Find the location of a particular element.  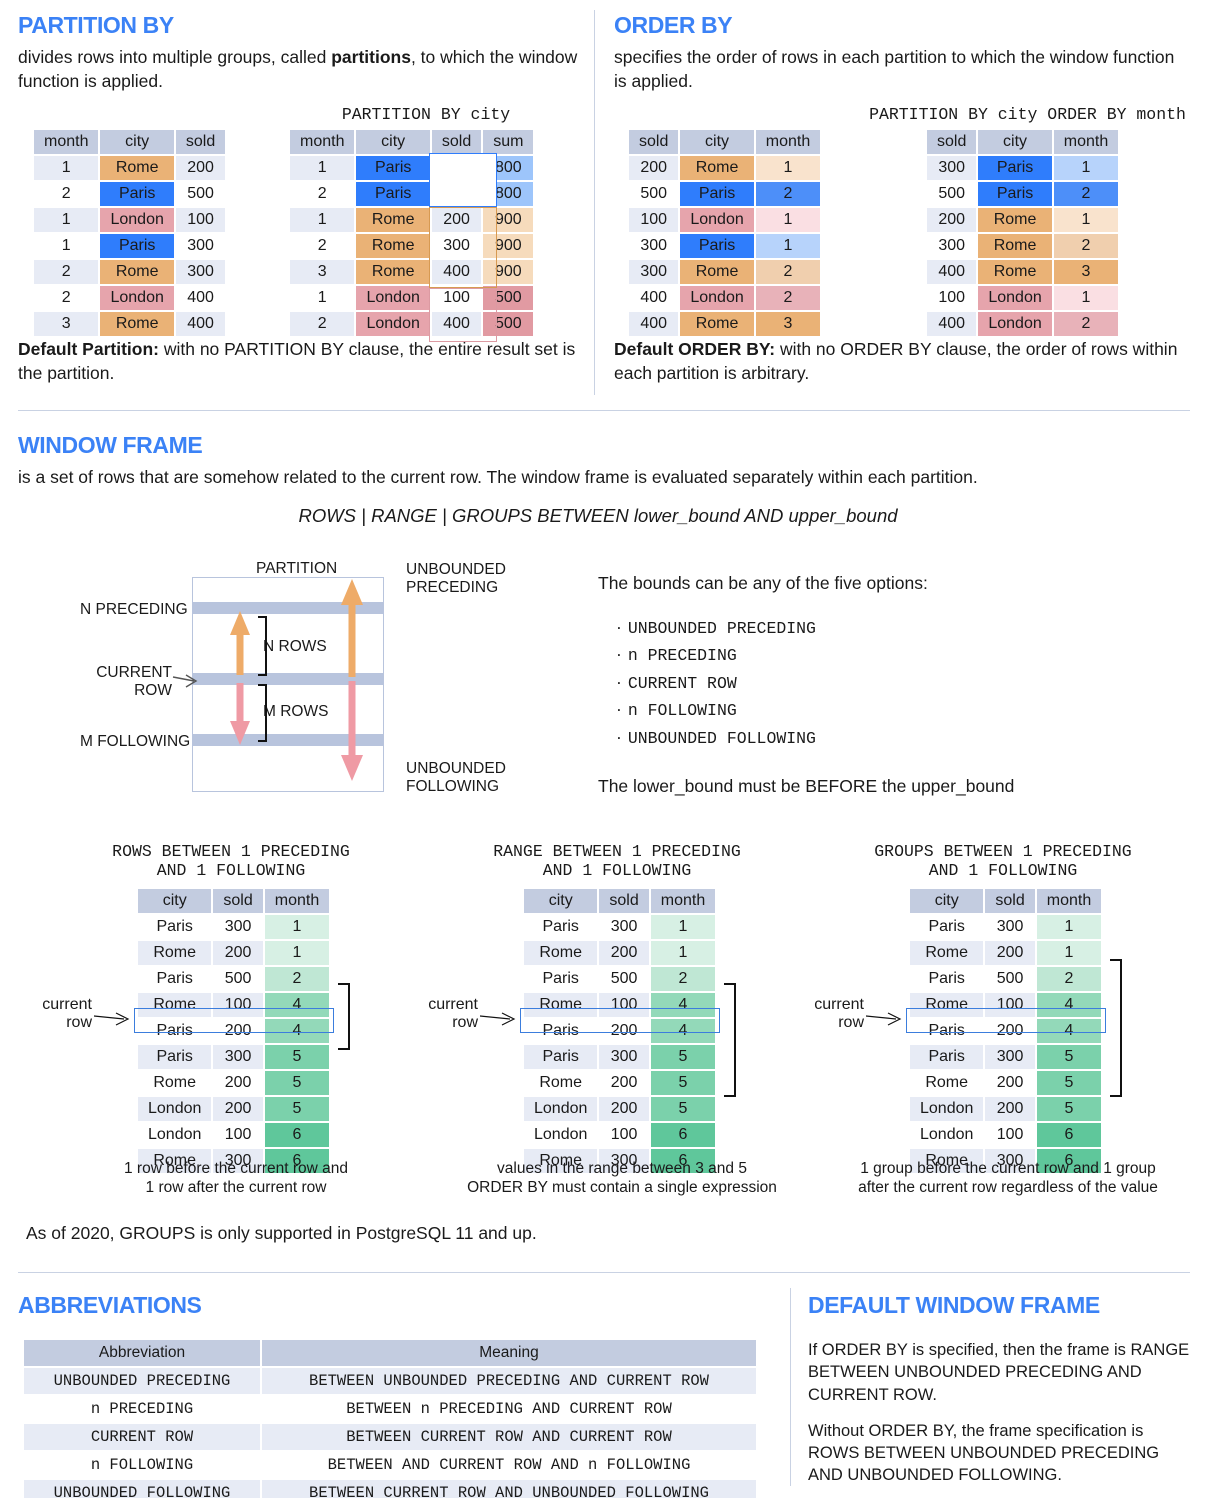

table-row: Paris 300 5 is located at coordinates (234, 1057).